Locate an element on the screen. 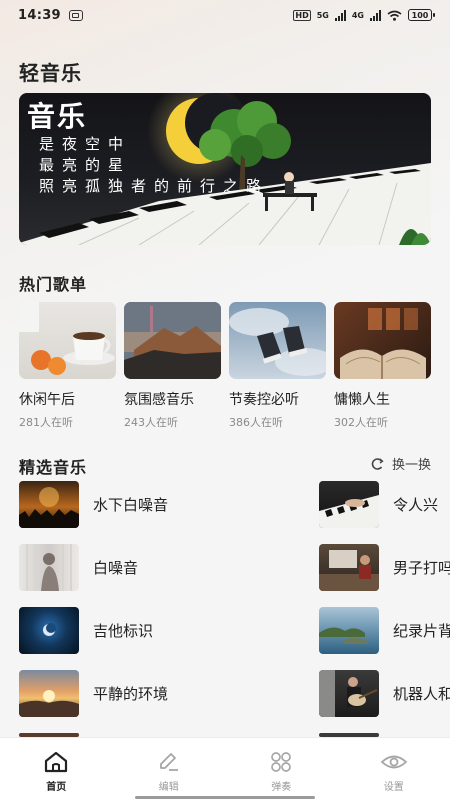  hot-playlists-title: 热门歌单 is located at coordinates (53, 284).